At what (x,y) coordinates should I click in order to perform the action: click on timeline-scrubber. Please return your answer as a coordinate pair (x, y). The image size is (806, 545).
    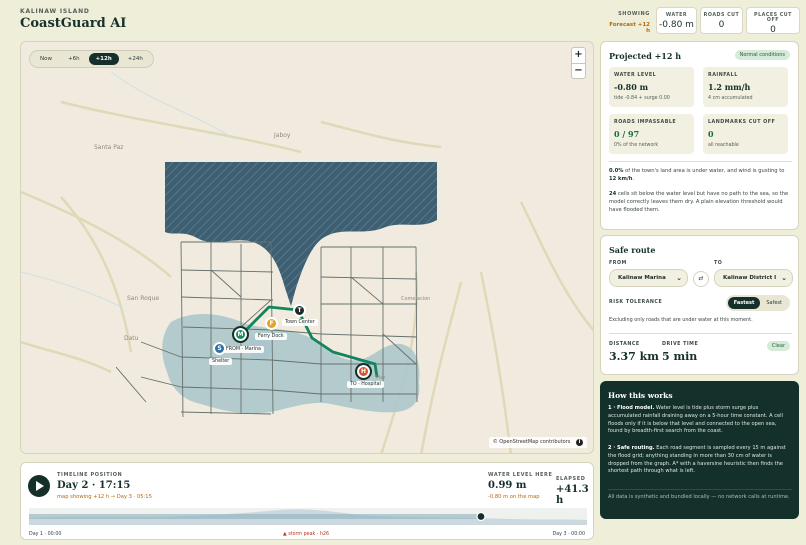
    Looking at the image, I should click on (308, 516).